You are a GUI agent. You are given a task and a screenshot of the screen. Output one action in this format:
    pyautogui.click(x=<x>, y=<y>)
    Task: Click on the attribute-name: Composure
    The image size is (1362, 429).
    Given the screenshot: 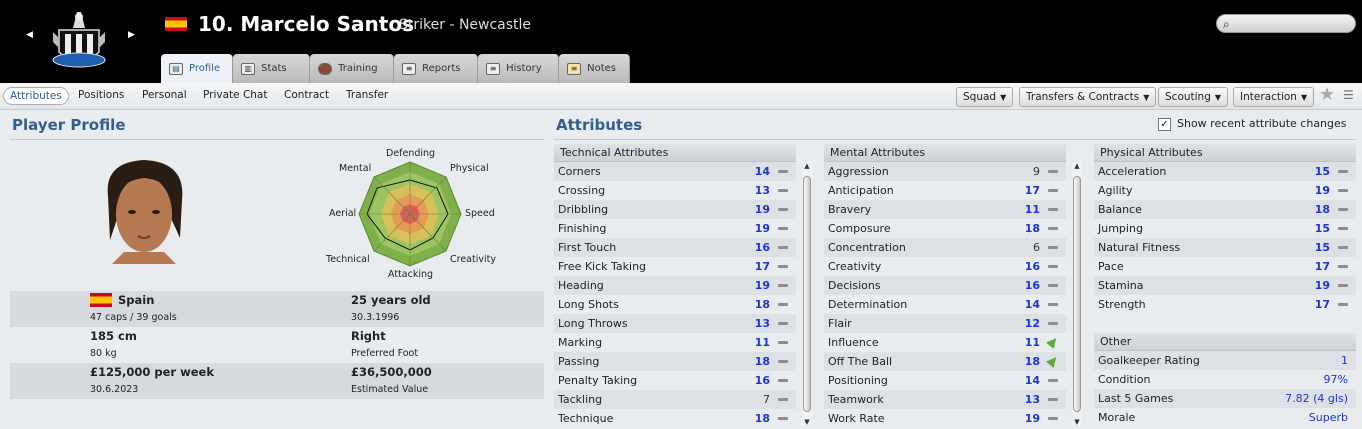 What is the action you would take?
    pyautogui.click(x=859, y=228)
    